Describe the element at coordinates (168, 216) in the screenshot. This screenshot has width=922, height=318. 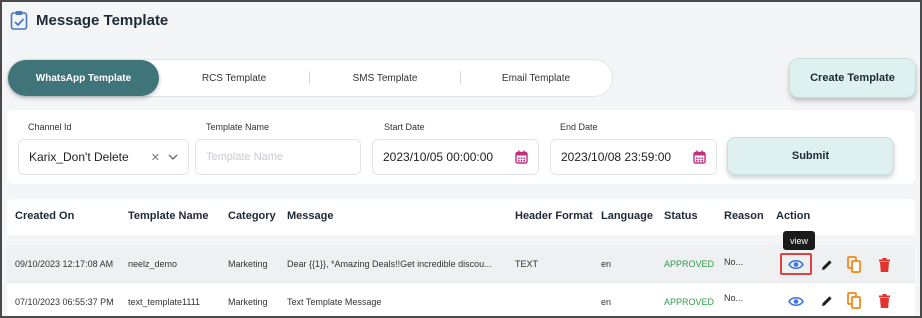
I see `column-header-template-name: Template Name` at that location.